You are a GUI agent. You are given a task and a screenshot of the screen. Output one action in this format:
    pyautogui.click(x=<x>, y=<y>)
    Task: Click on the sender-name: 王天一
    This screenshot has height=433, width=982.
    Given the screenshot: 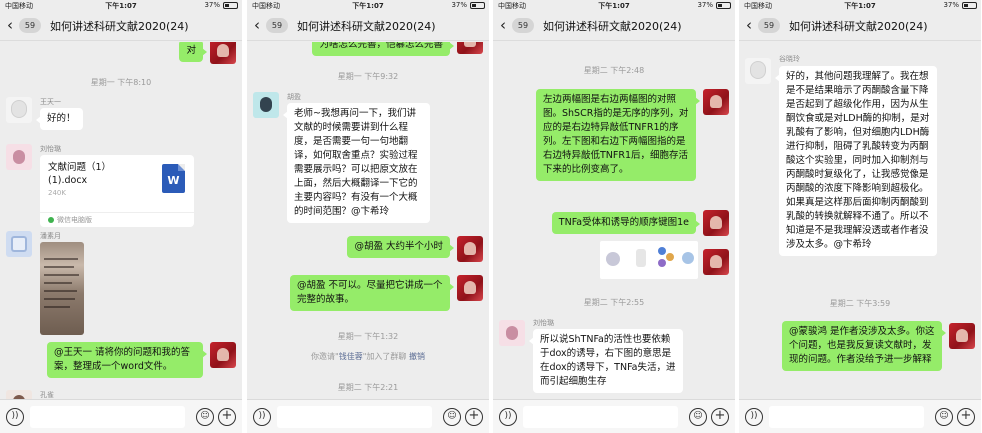 What is the action you would take?
    pyautogui.click(x=50, y=102)
    